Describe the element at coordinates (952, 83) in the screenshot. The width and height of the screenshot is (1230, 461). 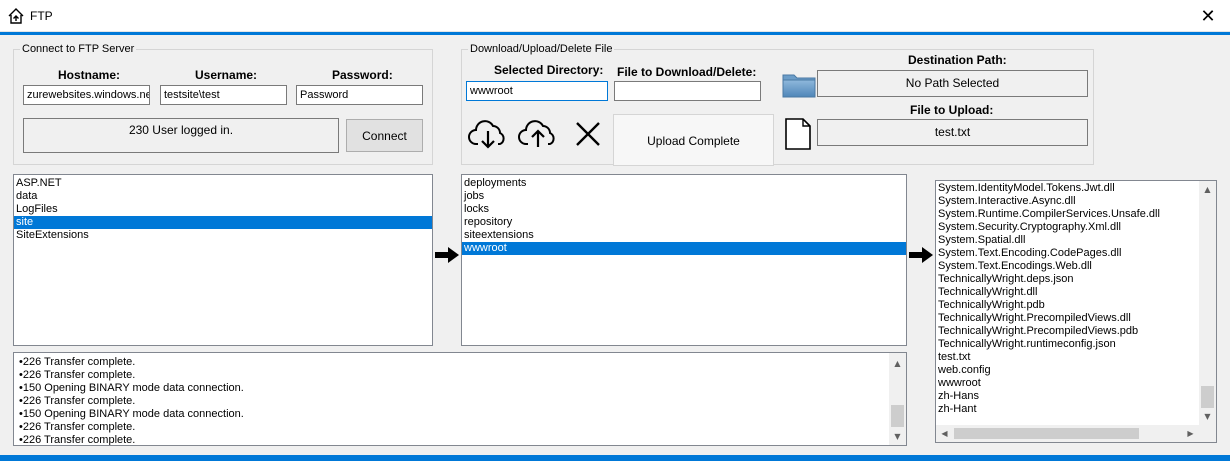
I see `destination-path-display: No Path Selected` at that location.